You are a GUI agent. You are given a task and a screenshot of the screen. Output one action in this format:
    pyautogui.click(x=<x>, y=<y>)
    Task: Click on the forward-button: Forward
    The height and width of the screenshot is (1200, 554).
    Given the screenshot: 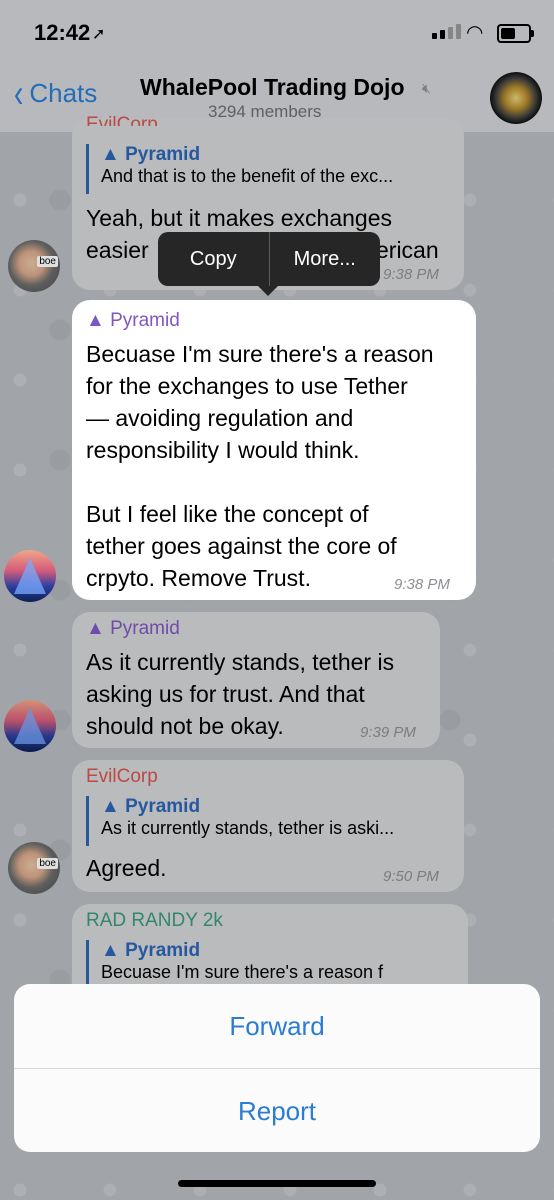 What is the action you would take?
    pyautogui.click(x=277, y=1026)
    